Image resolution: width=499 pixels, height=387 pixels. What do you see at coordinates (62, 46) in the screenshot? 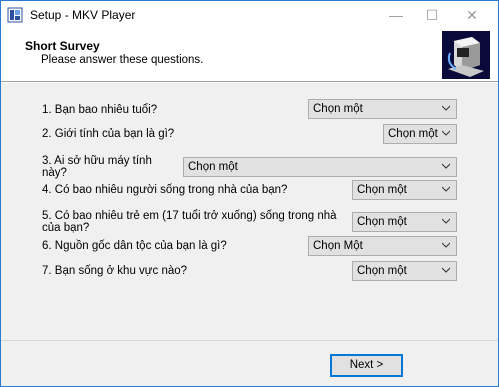
I see `page-title: Short Survey` at bounding box center [62, 46].